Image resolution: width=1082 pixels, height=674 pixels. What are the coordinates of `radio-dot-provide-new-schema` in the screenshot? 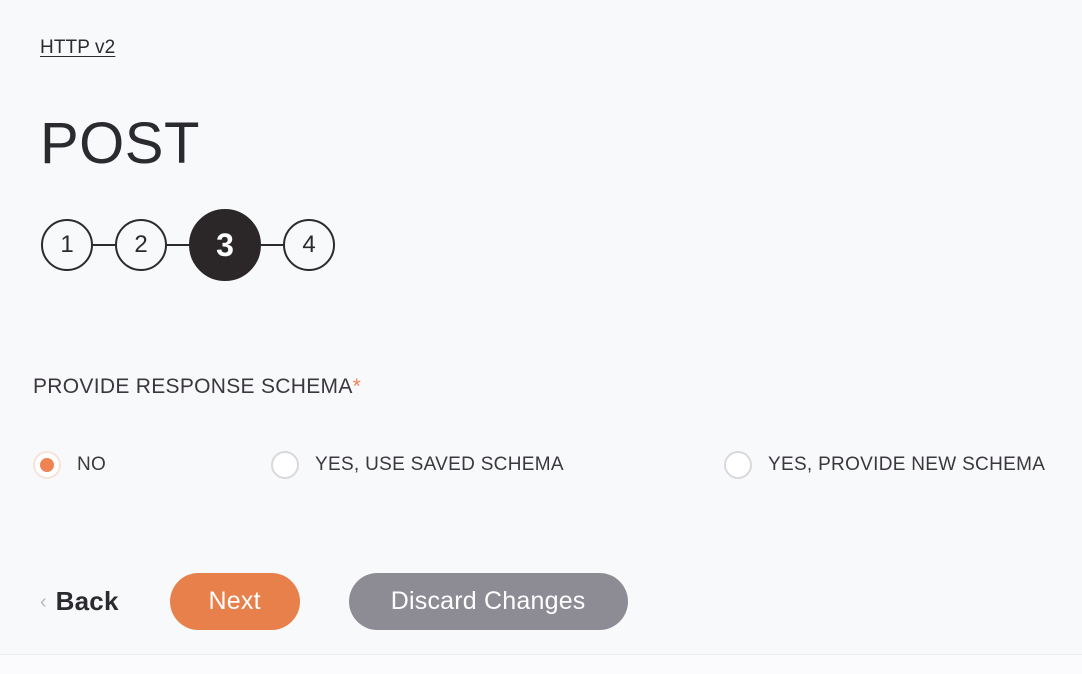 It's located at (738, 465).